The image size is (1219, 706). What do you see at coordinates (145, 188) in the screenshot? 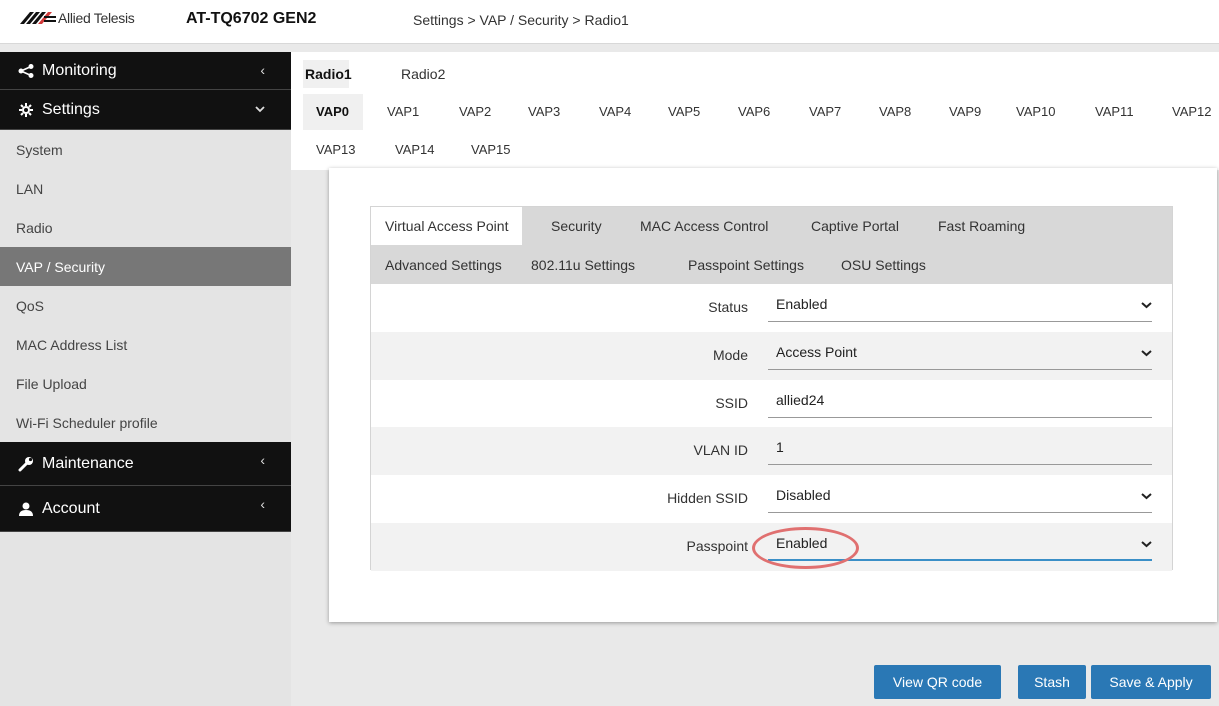
I see `sidebar-item-lan: LAN` at bounding box center [145, 188].